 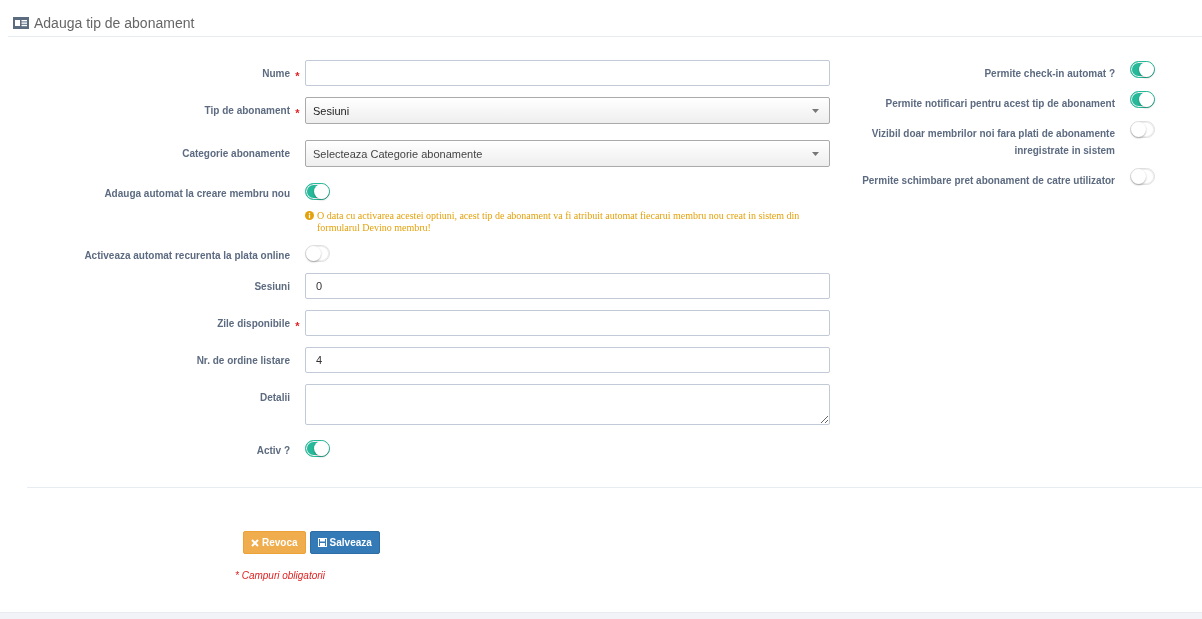 What do you see at coordinates (988, 181) in the screenshot?
I see `option-label: Permite schimbare pret abonament de catre utilizator` at bounding box center [988, 181].